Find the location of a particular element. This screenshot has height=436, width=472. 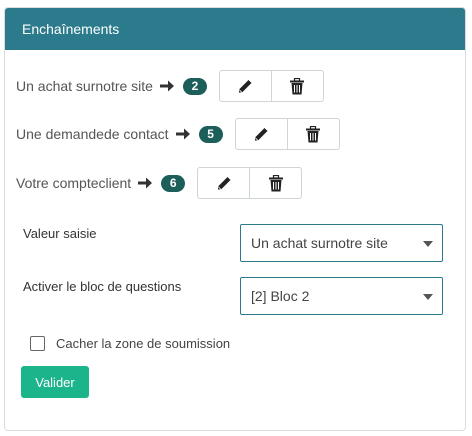

hide-submission-row: Cacher la zone de soumission is located at coordinates (130, 343).